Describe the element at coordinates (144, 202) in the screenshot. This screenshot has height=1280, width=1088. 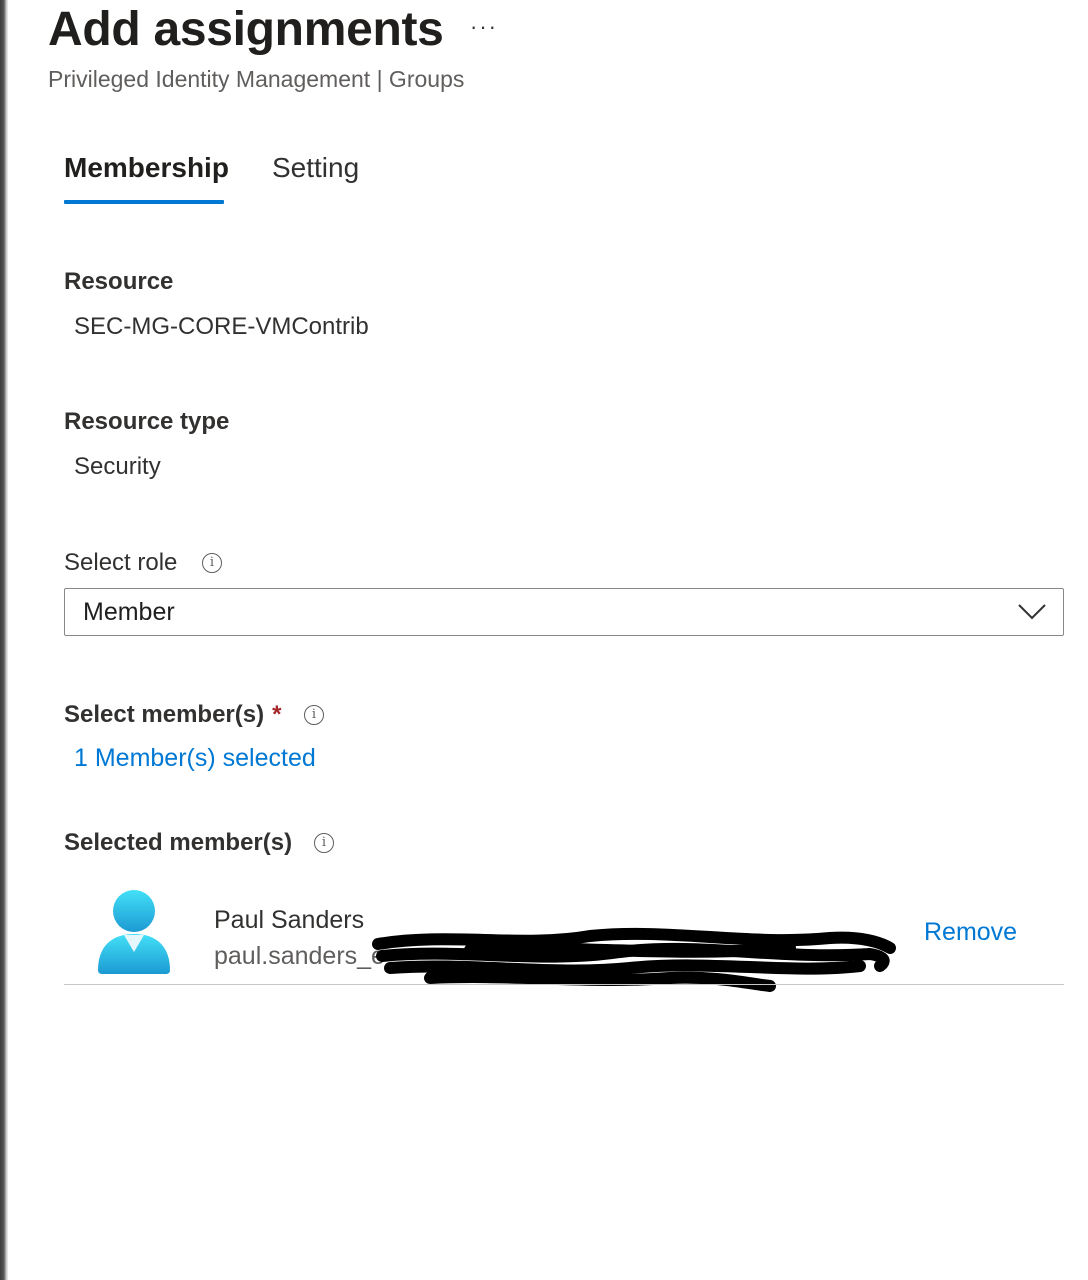
I see `tab-active-indicator` at that location.